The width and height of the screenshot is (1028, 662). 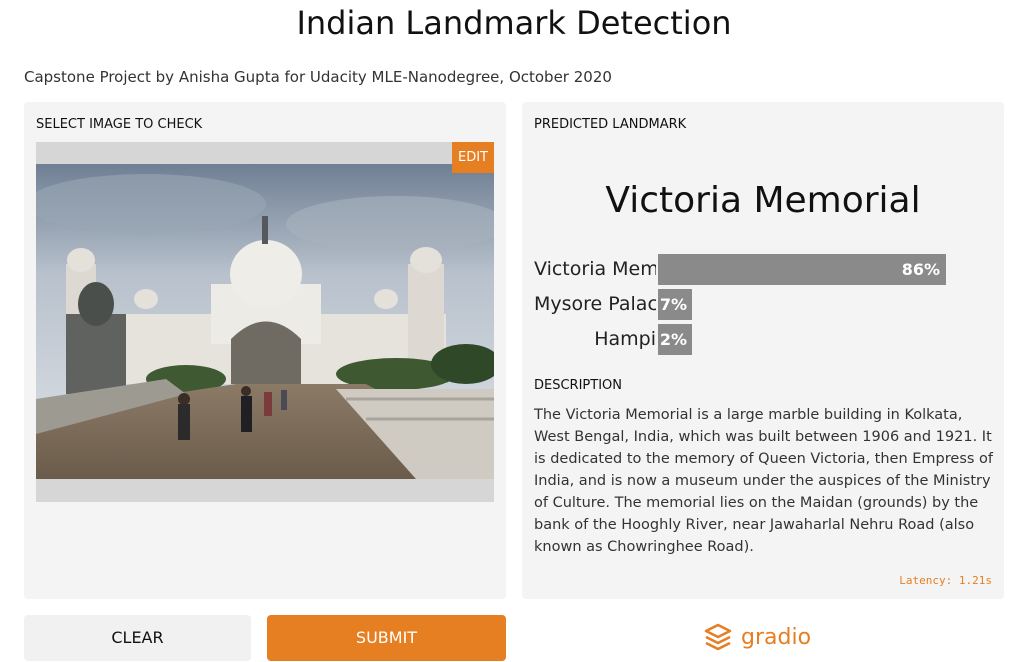 I want to click on page-title: Indian Landmark Detection, so click(x=514, y=23).